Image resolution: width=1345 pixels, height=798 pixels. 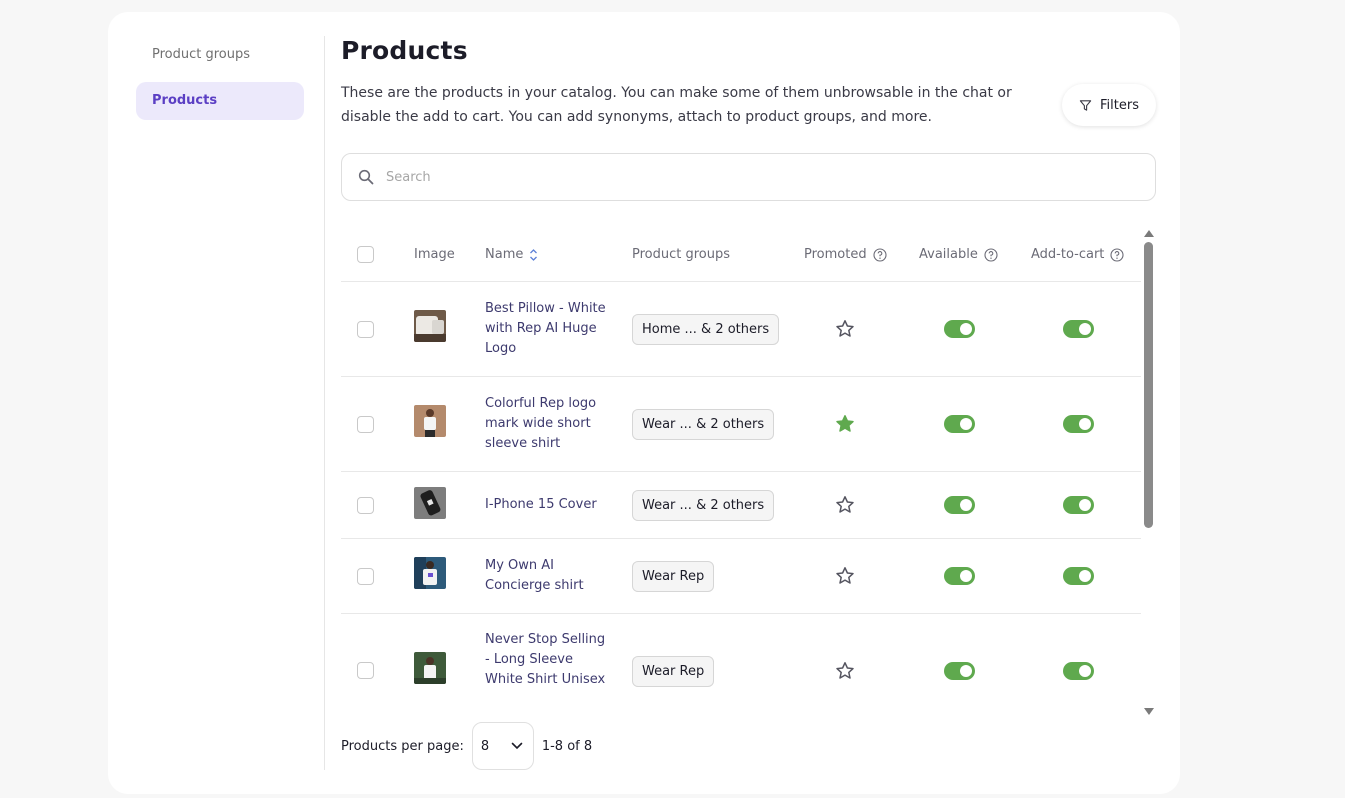 What do you see at coordinates (1148, 385) in the screenshot?
I see `scroll-thumb` at bounding box center [1148, 385].